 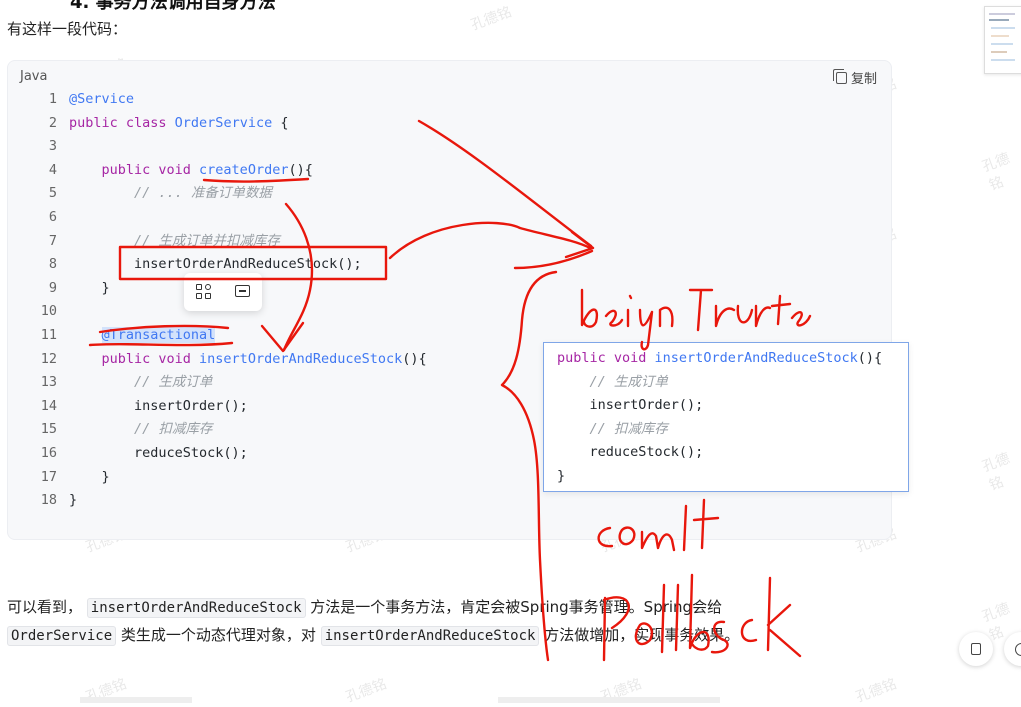 I want to click on intro-text: 有这样一段代码：, so click(x=67, y=28).